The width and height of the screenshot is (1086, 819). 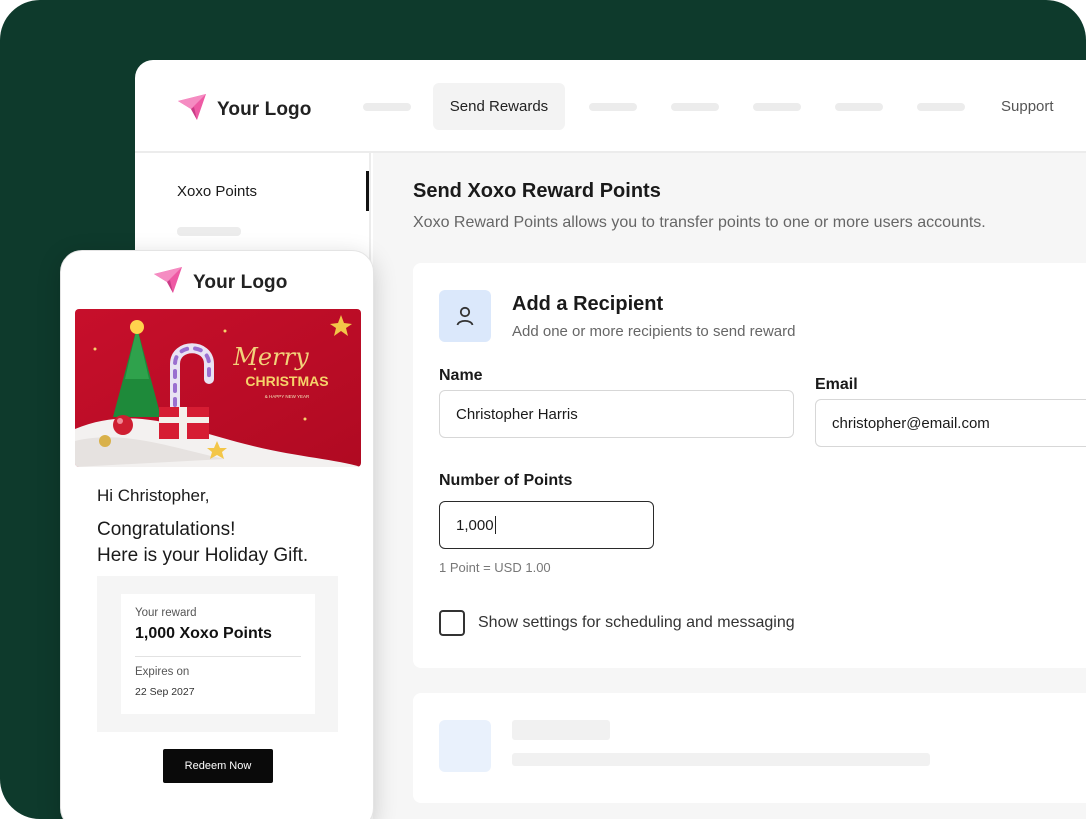 I want to click on top-navigation: Your Logo Send Rewards Support, so click(x=610, y=106).